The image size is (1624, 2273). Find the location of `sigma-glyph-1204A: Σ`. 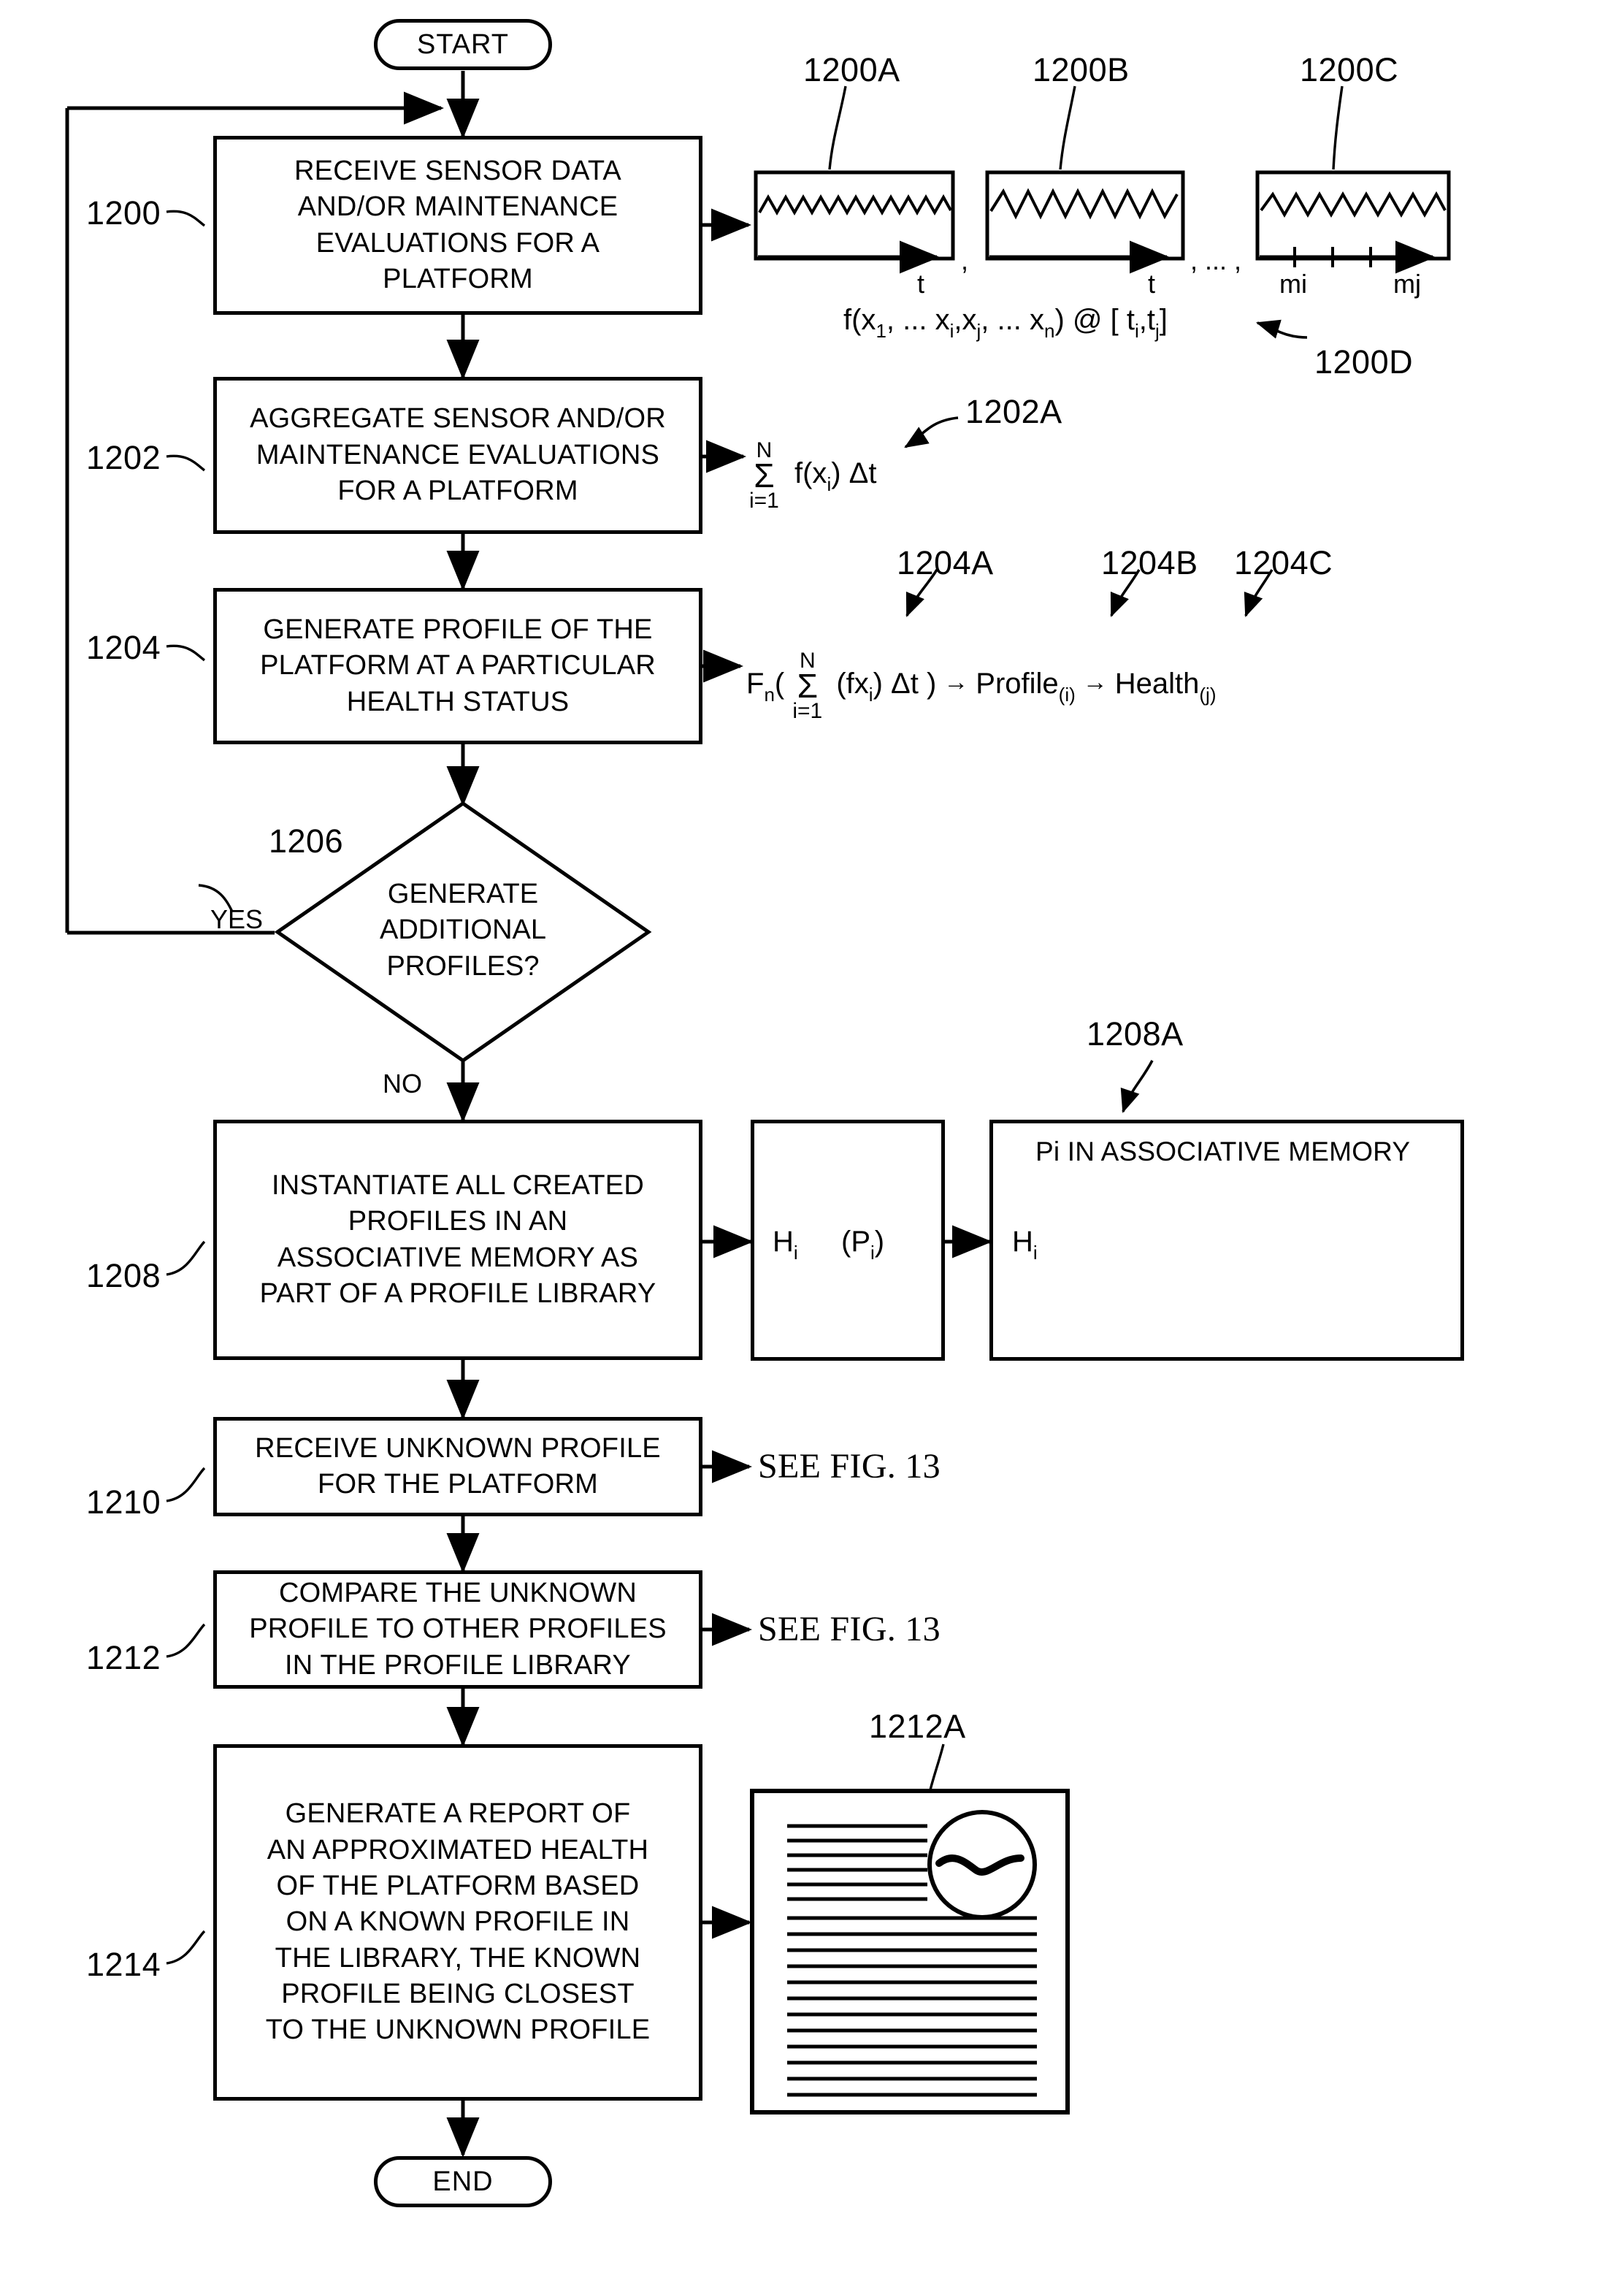

sigma-glyph-1204A: Σ is located at coordinates (808, 685).